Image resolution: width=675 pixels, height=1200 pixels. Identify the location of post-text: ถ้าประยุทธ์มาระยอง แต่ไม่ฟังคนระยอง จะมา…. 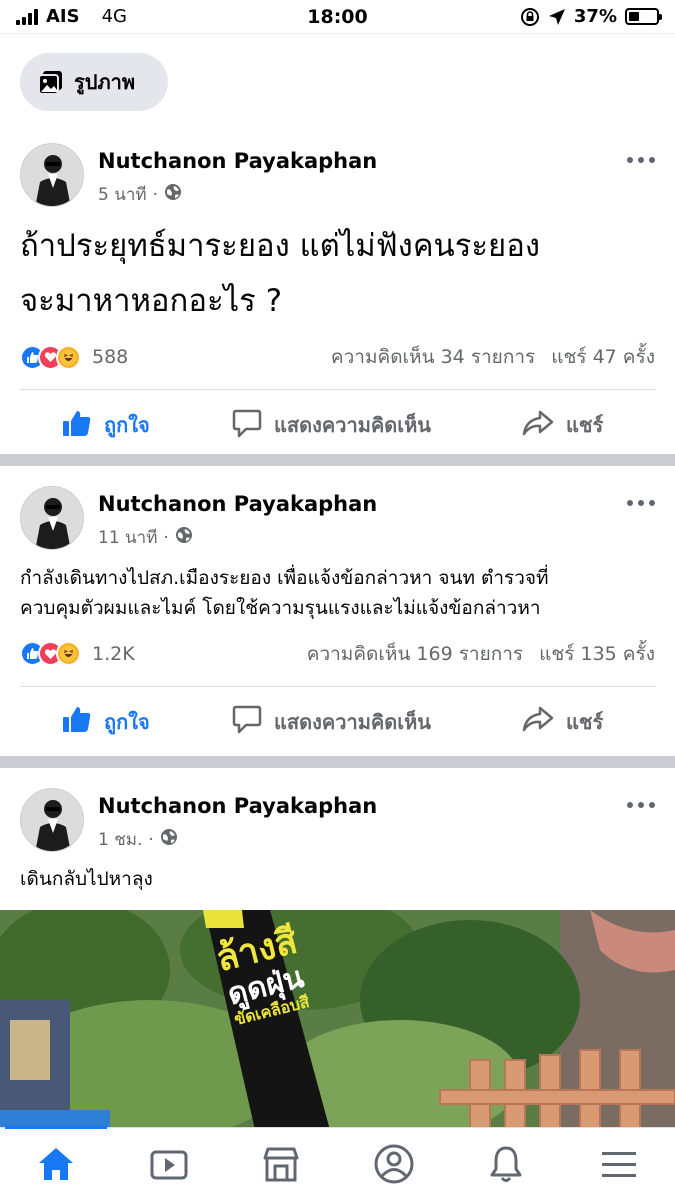
(337, 274).